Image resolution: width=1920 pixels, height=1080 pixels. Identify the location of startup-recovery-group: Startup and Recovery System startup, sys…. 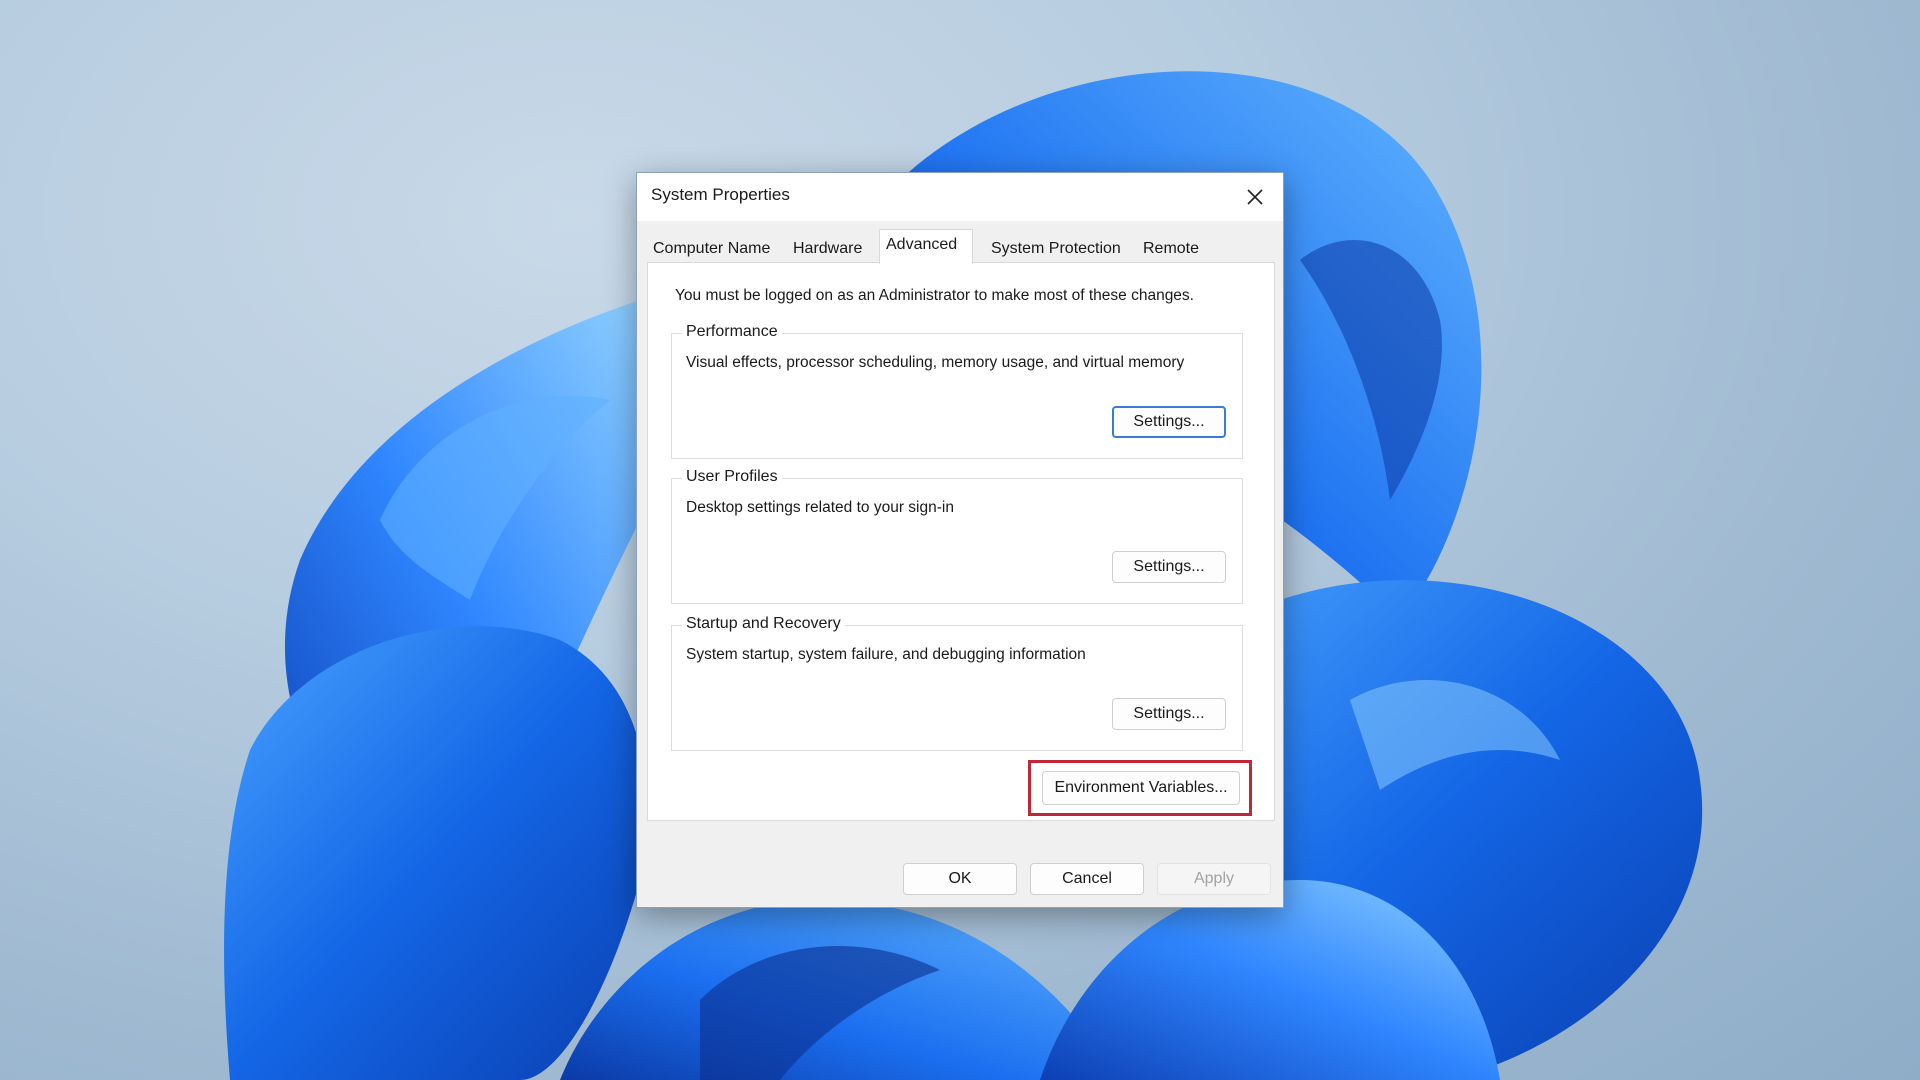
(957, 683).